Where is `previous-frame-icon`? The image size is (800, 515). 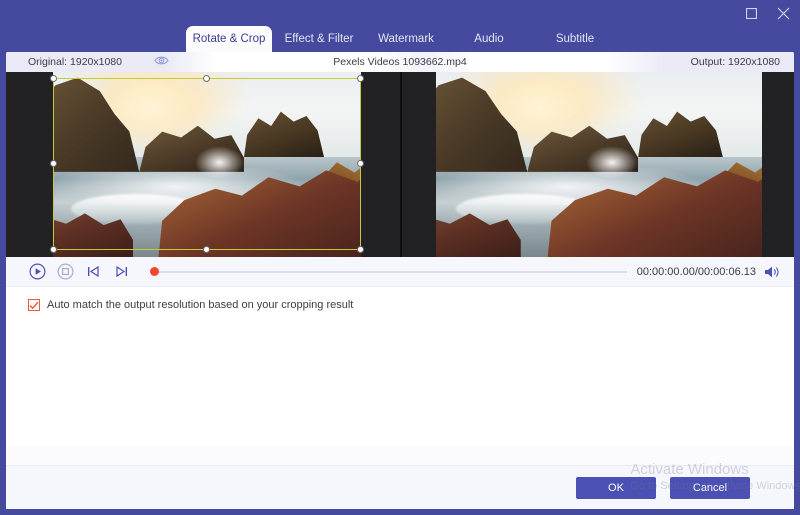
previous-frame-icon is located at coordinates (93, 272).